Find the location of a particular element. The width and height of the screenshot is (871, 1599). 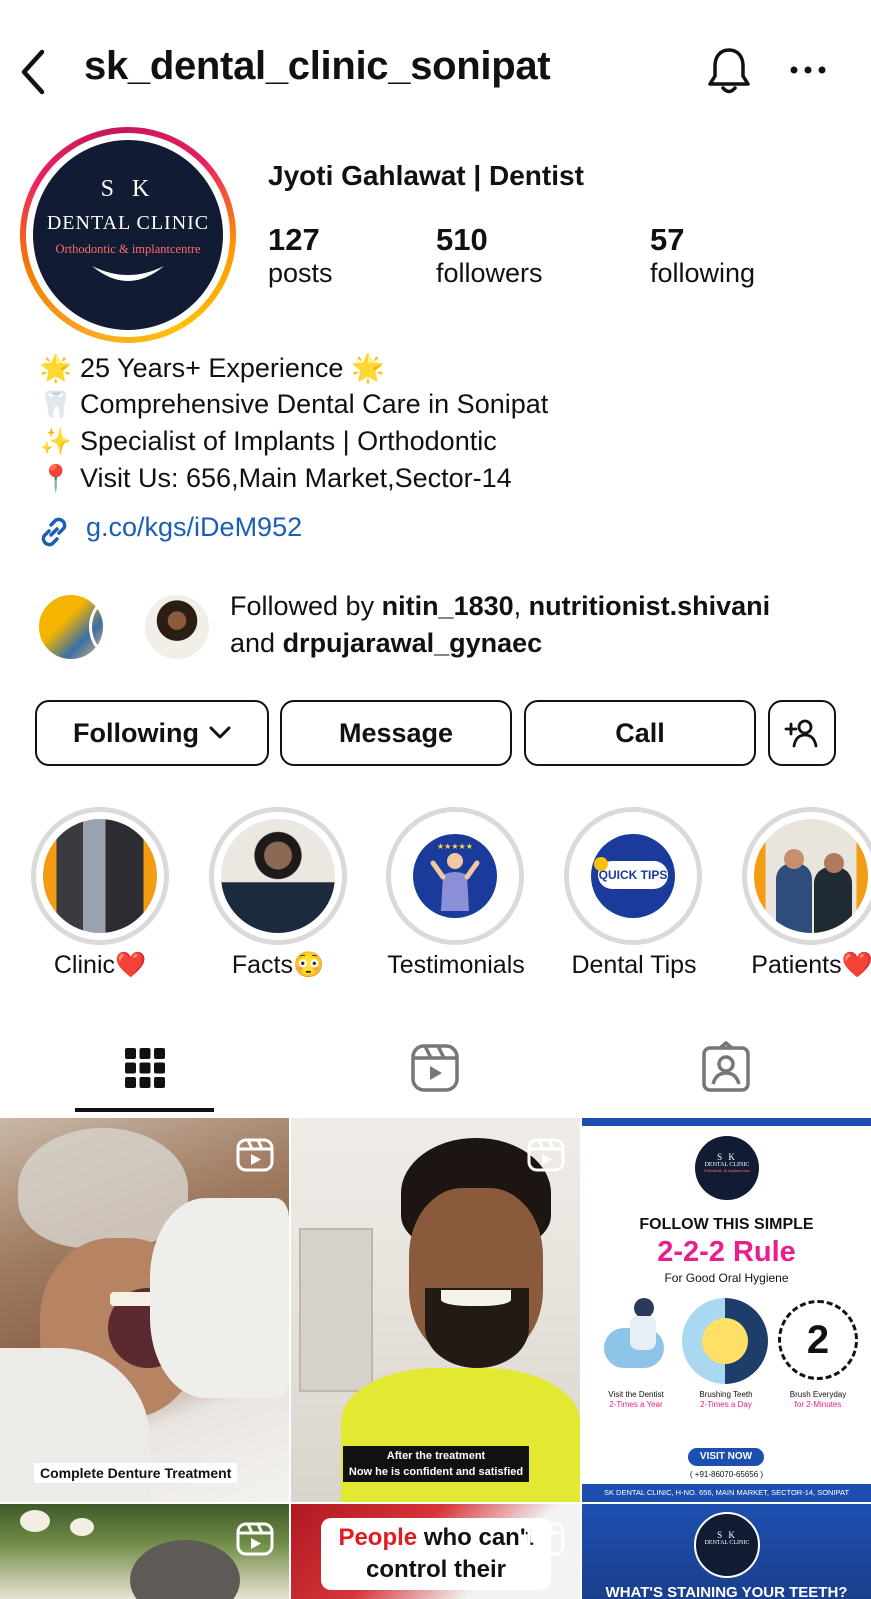

message-button: Message is located at coordinates (396, 733).